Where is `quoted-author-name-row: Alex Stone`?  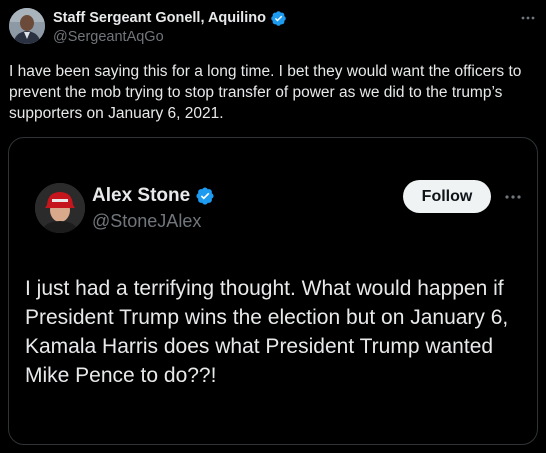 quoted-author-name-row: Alex Stone is located at coordinates (153, 196).